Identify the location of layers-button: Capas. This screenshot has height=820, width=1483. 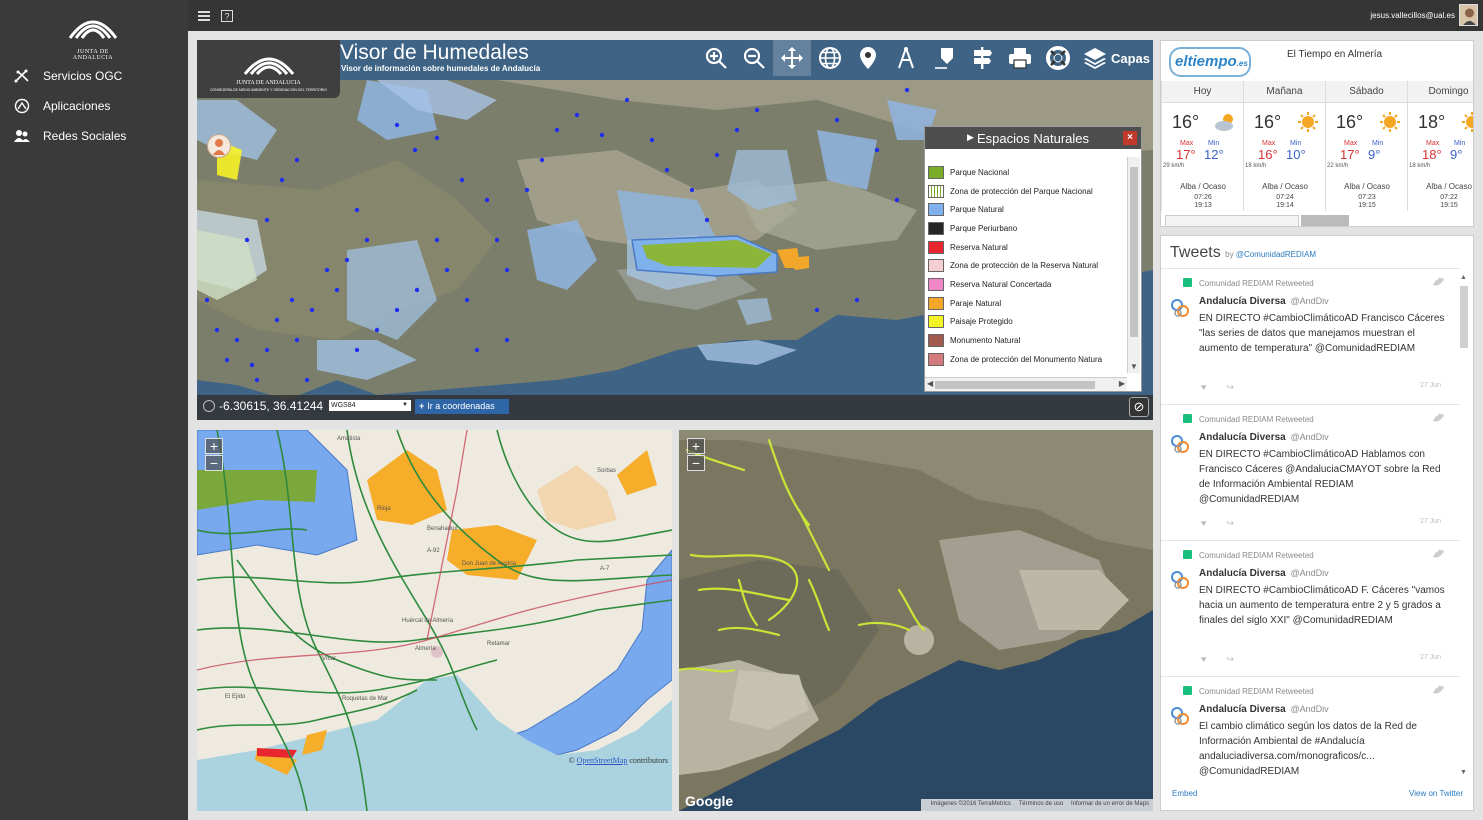
(1113, 58).